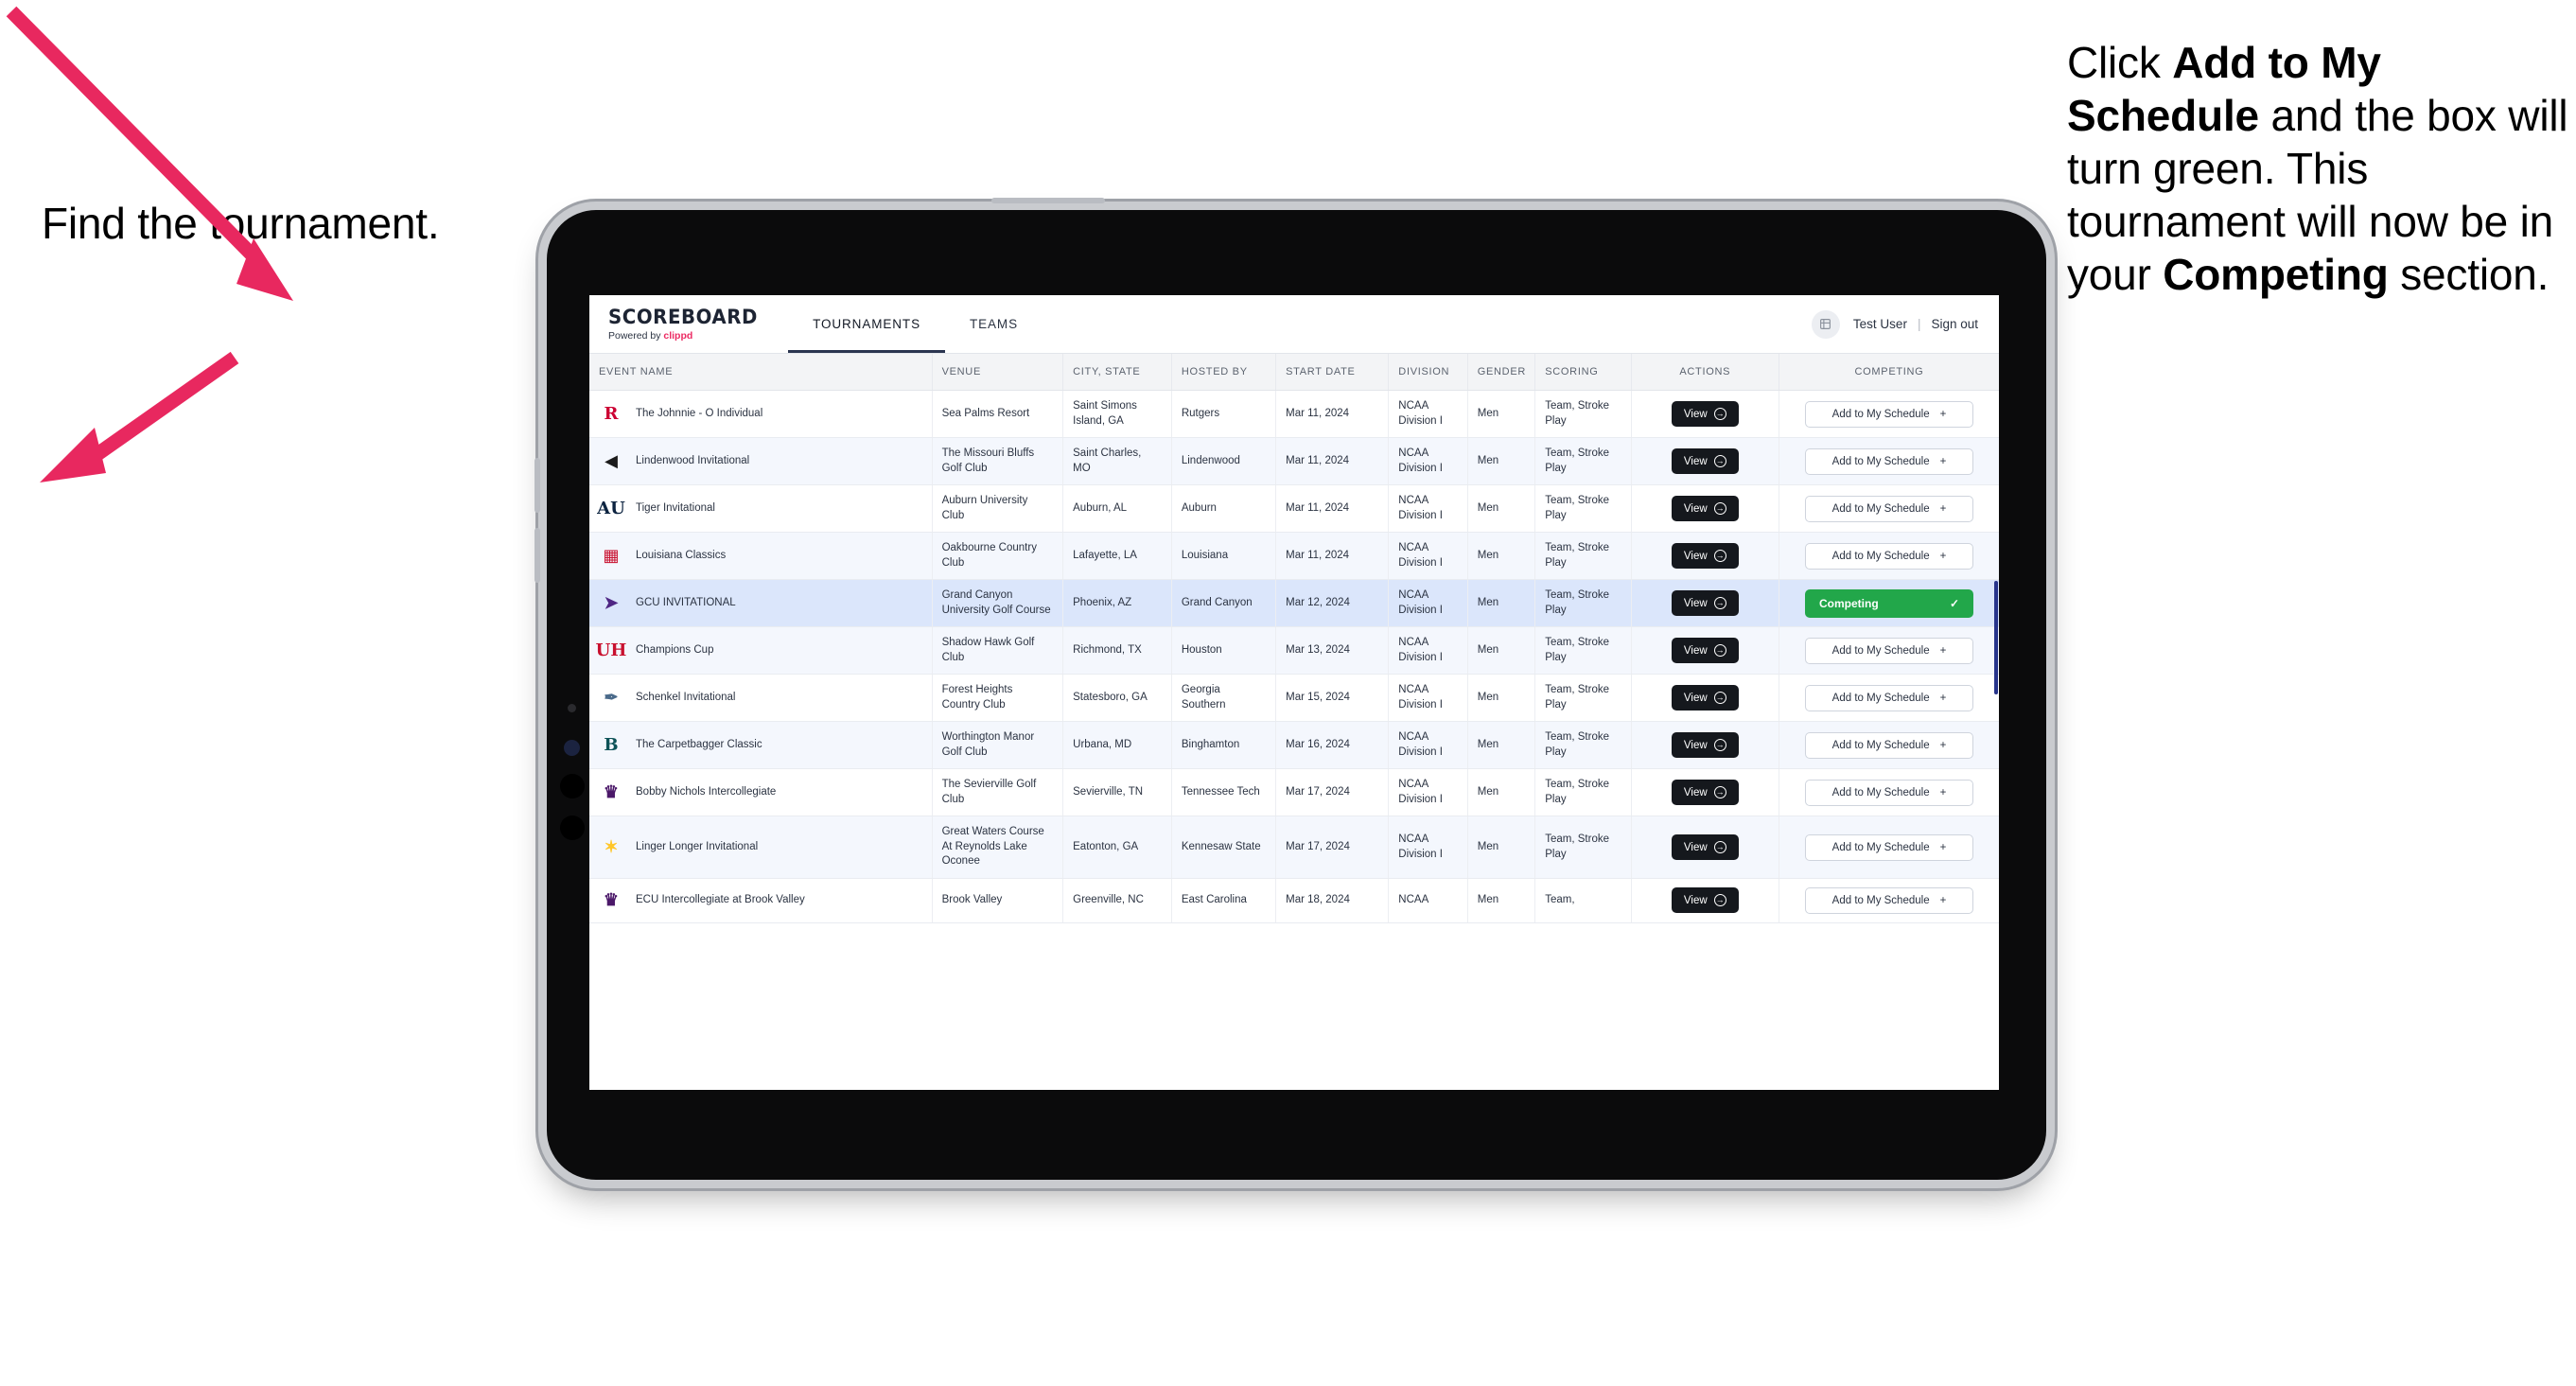  What do you see at coordinates (1224, 900) in the screenshot?
I see `cell-hosted-by: East Carolina` at bounding box center [1224, 900].